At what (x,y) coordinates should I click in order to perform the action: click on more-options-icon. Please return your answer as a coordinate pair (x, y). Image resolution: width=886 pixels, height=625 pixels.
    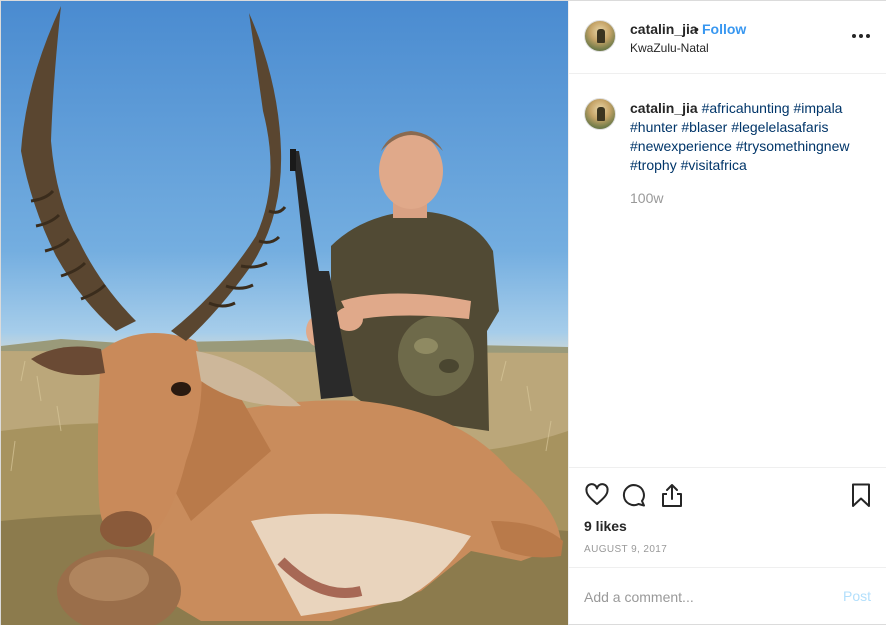
    Looking at the image, I should click on (862, 35).